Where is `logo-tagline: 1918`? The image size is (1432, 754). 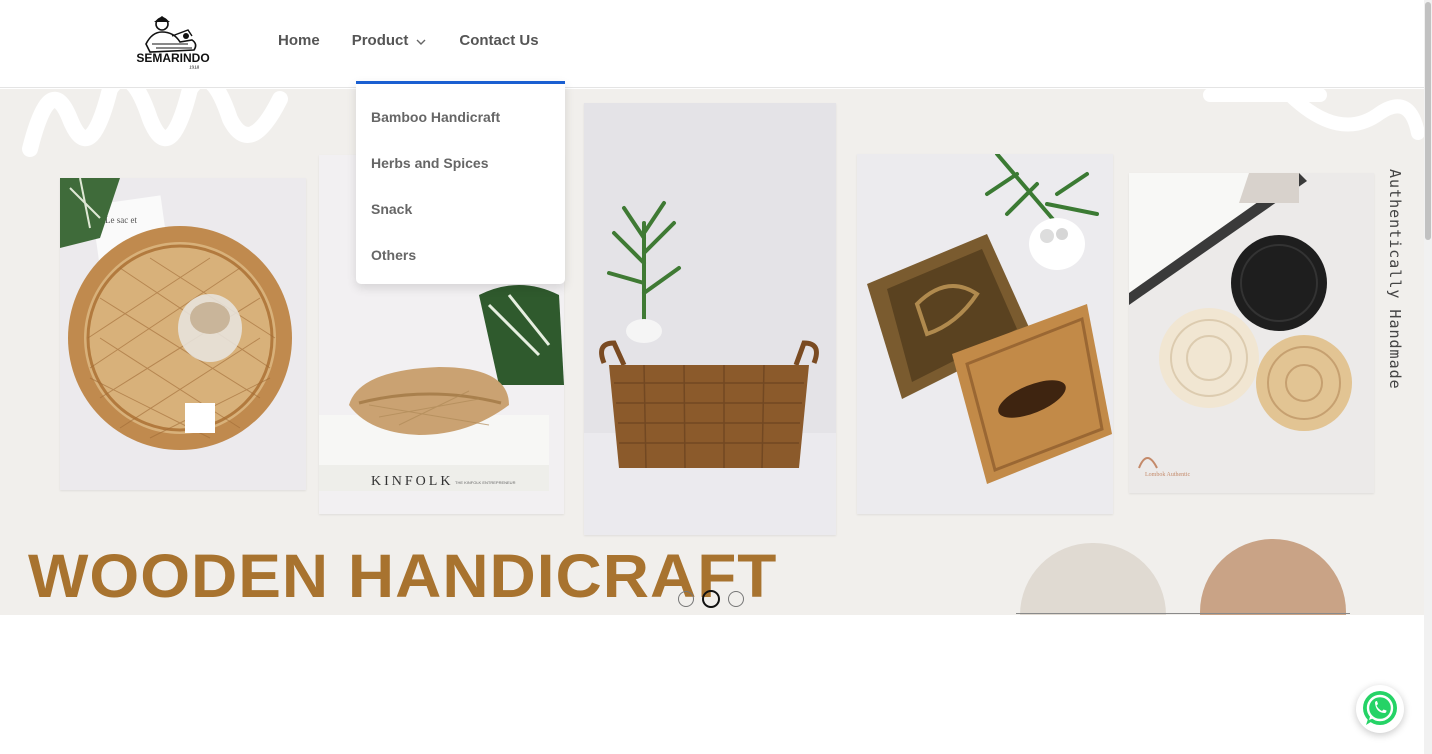
logo-tagline: 1918 is located at coordinates (194, 68).